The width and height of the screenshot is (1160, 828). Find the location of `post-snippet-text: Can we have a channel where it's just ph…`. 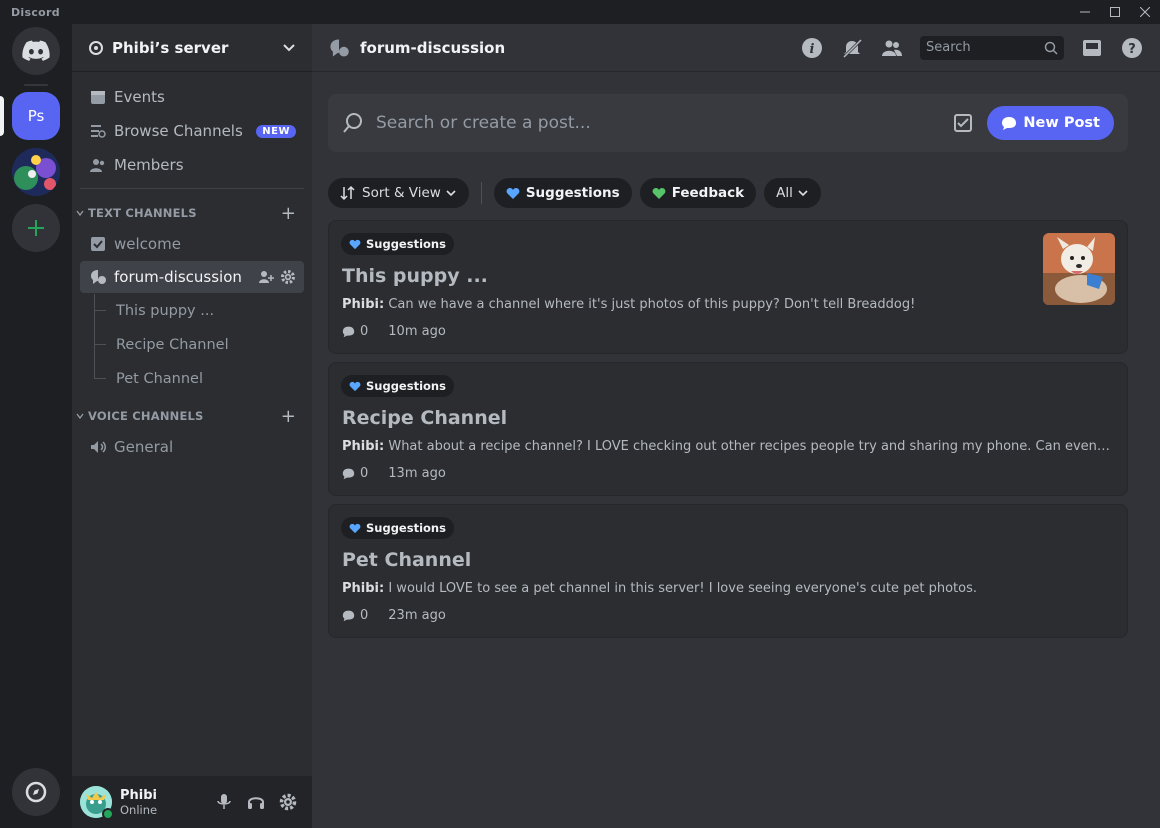

post-snippet-text: Can we have a channel where it's just ph… is located at coordinates (652, 304).